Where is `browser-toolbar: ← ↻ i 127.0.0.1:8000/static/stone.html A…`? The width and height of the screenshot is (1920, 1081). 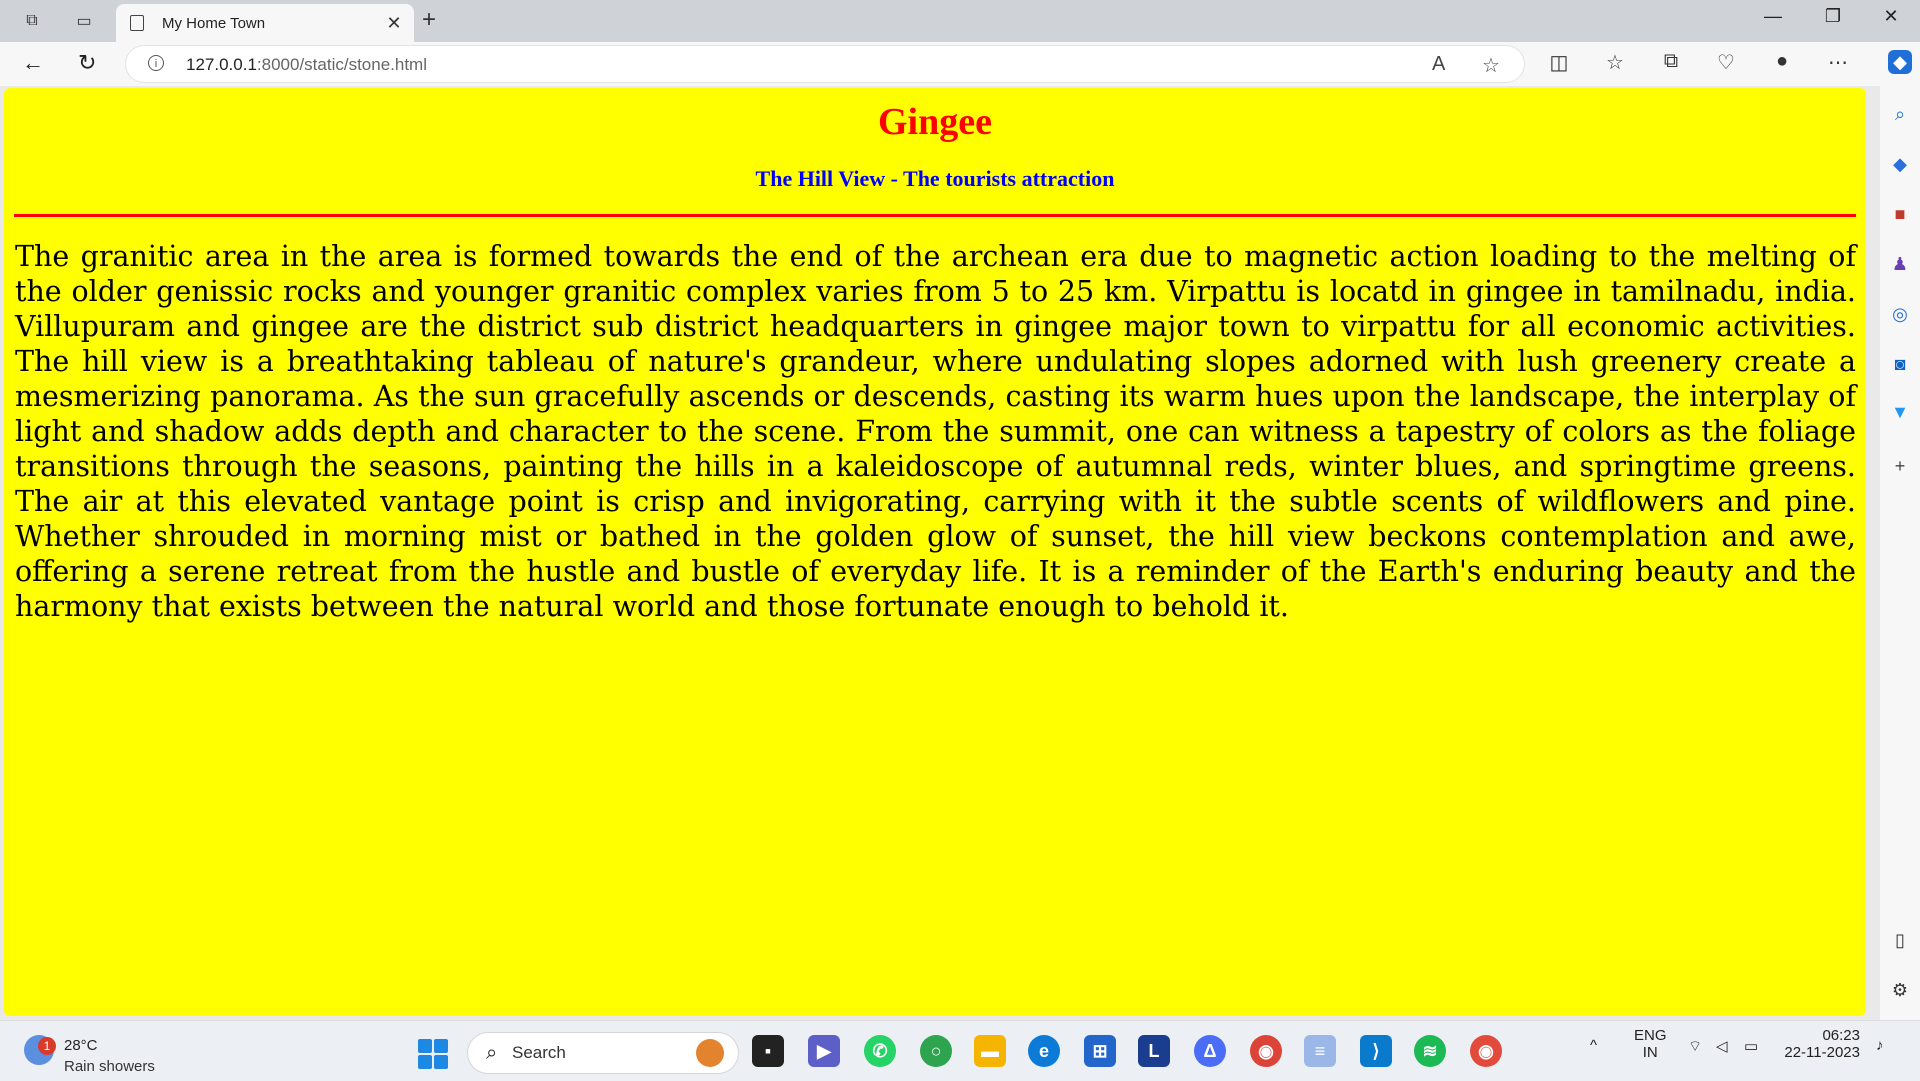 browser-toolbar: ← ↻ i 127.0.0.1:8000/static/stone.html A… is located at coordinates (940, 64).